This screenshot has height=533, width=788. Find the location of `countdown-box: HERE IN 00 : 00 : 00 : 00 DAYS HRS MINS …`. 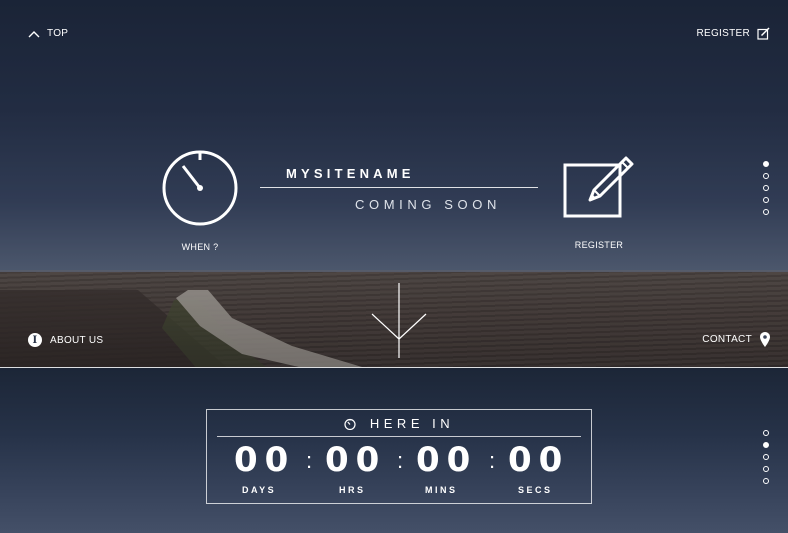

countdown-box: HERE IN 00 : 00 : 00 : 00 DAYS HRS MINS … is located at coordinates (399, 456).